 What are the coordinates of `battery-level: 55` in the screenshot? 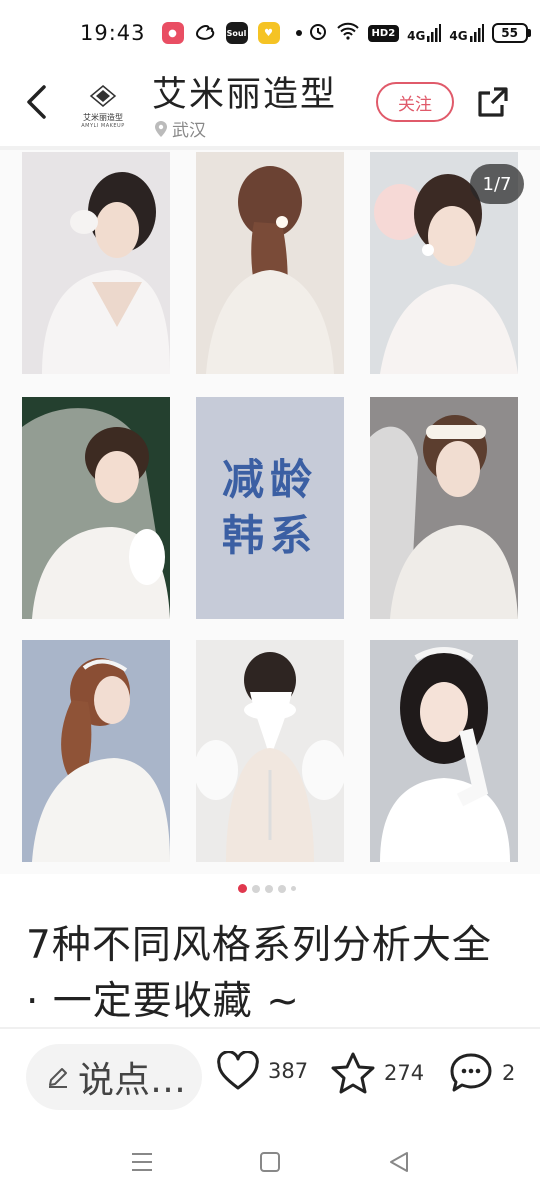 It's located at (509, 33).